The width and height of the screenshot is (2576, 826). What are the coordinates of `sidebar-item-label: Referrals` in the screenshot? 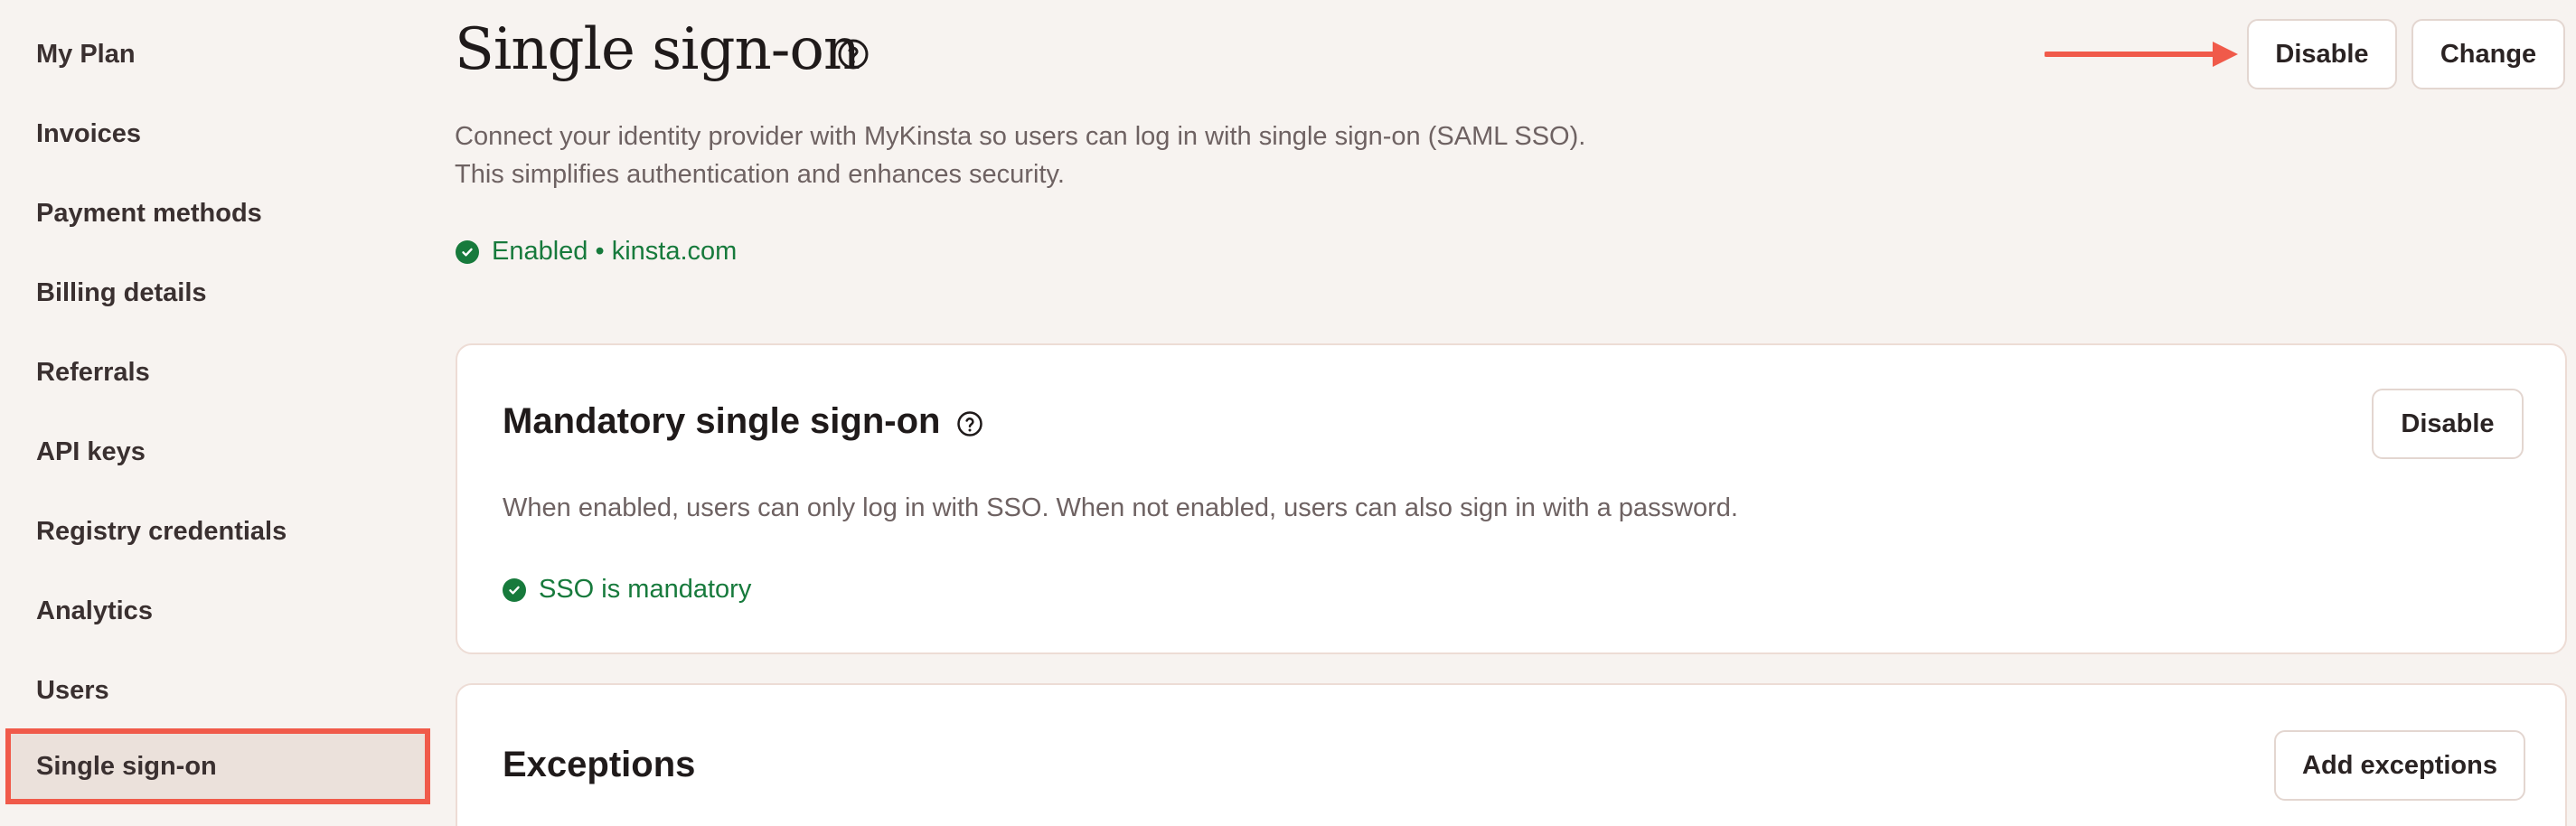 It's located at (93, 372).